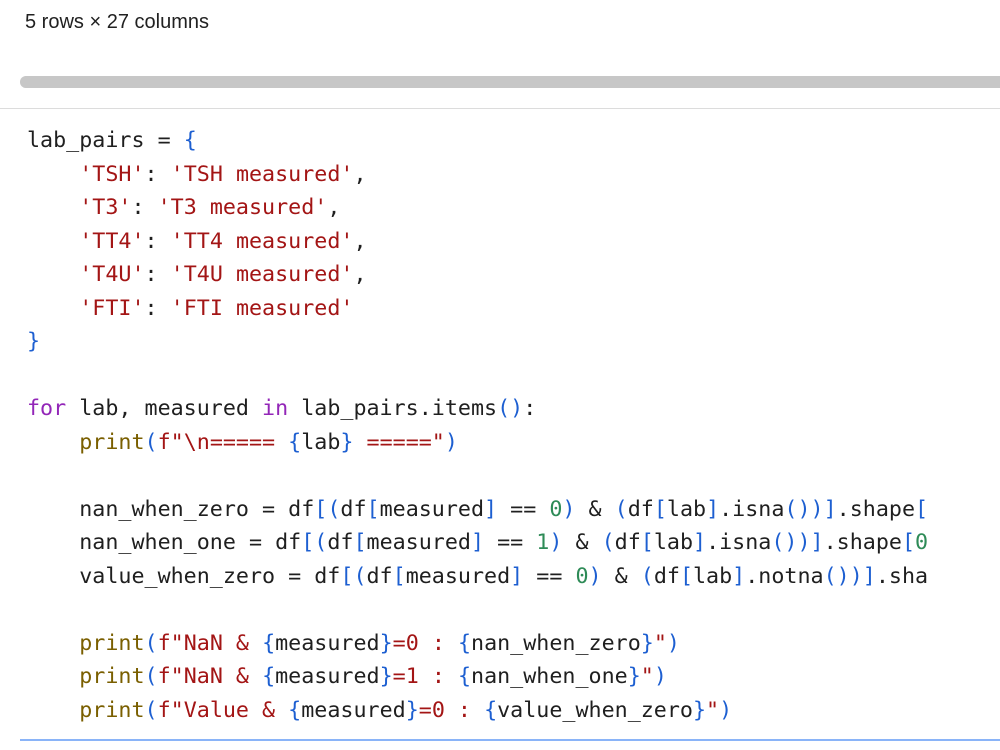 The height and width of the screenshot is (750, 1000). I want to click on cell-focus-border, so click(510, 740).